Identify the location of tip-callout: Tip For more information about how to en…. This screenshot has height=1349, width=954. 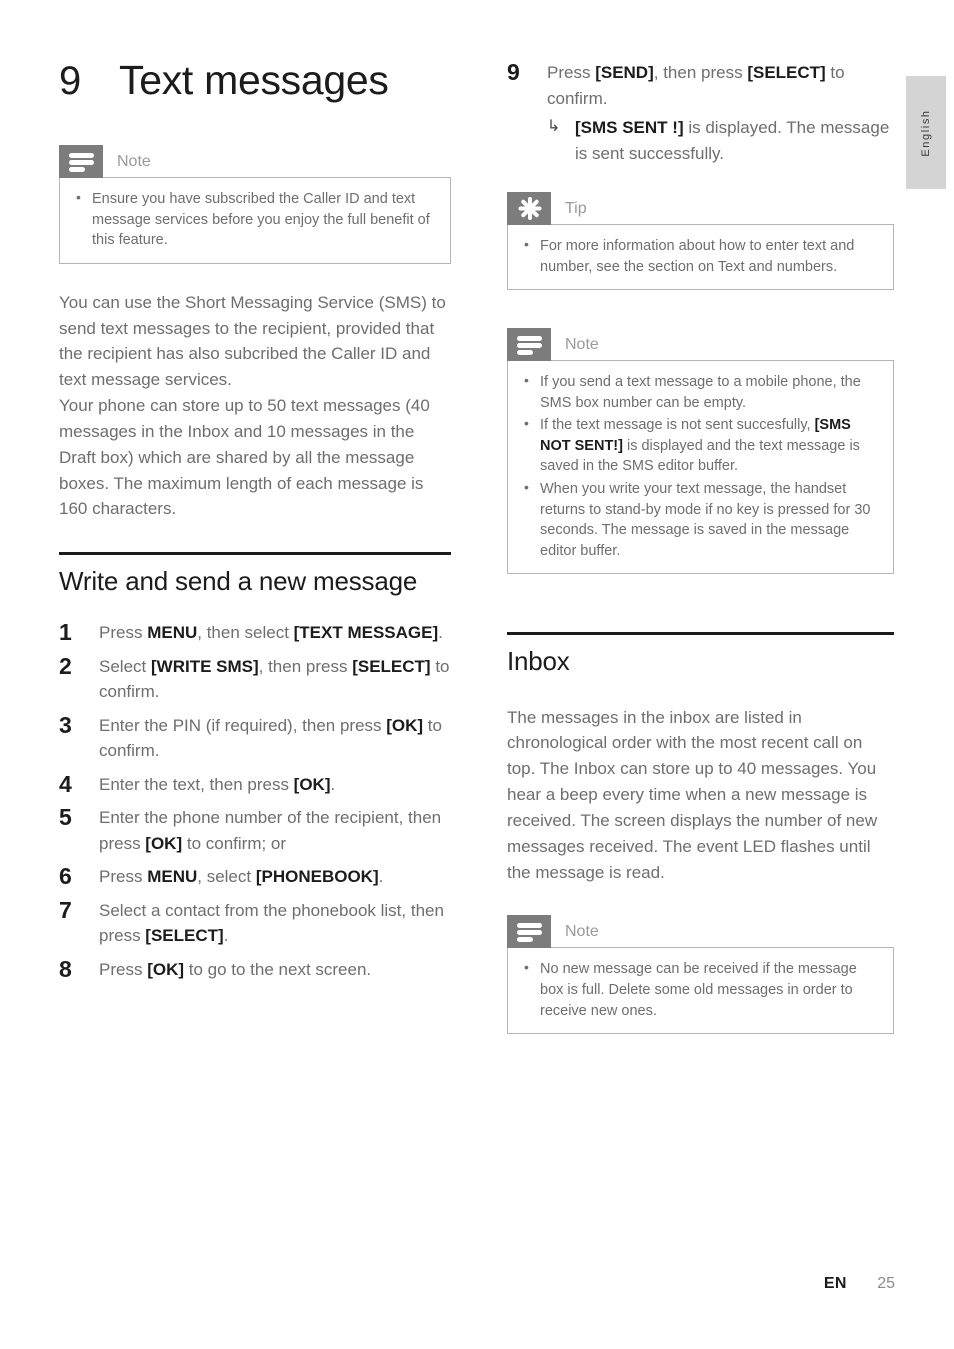
(700, 241).